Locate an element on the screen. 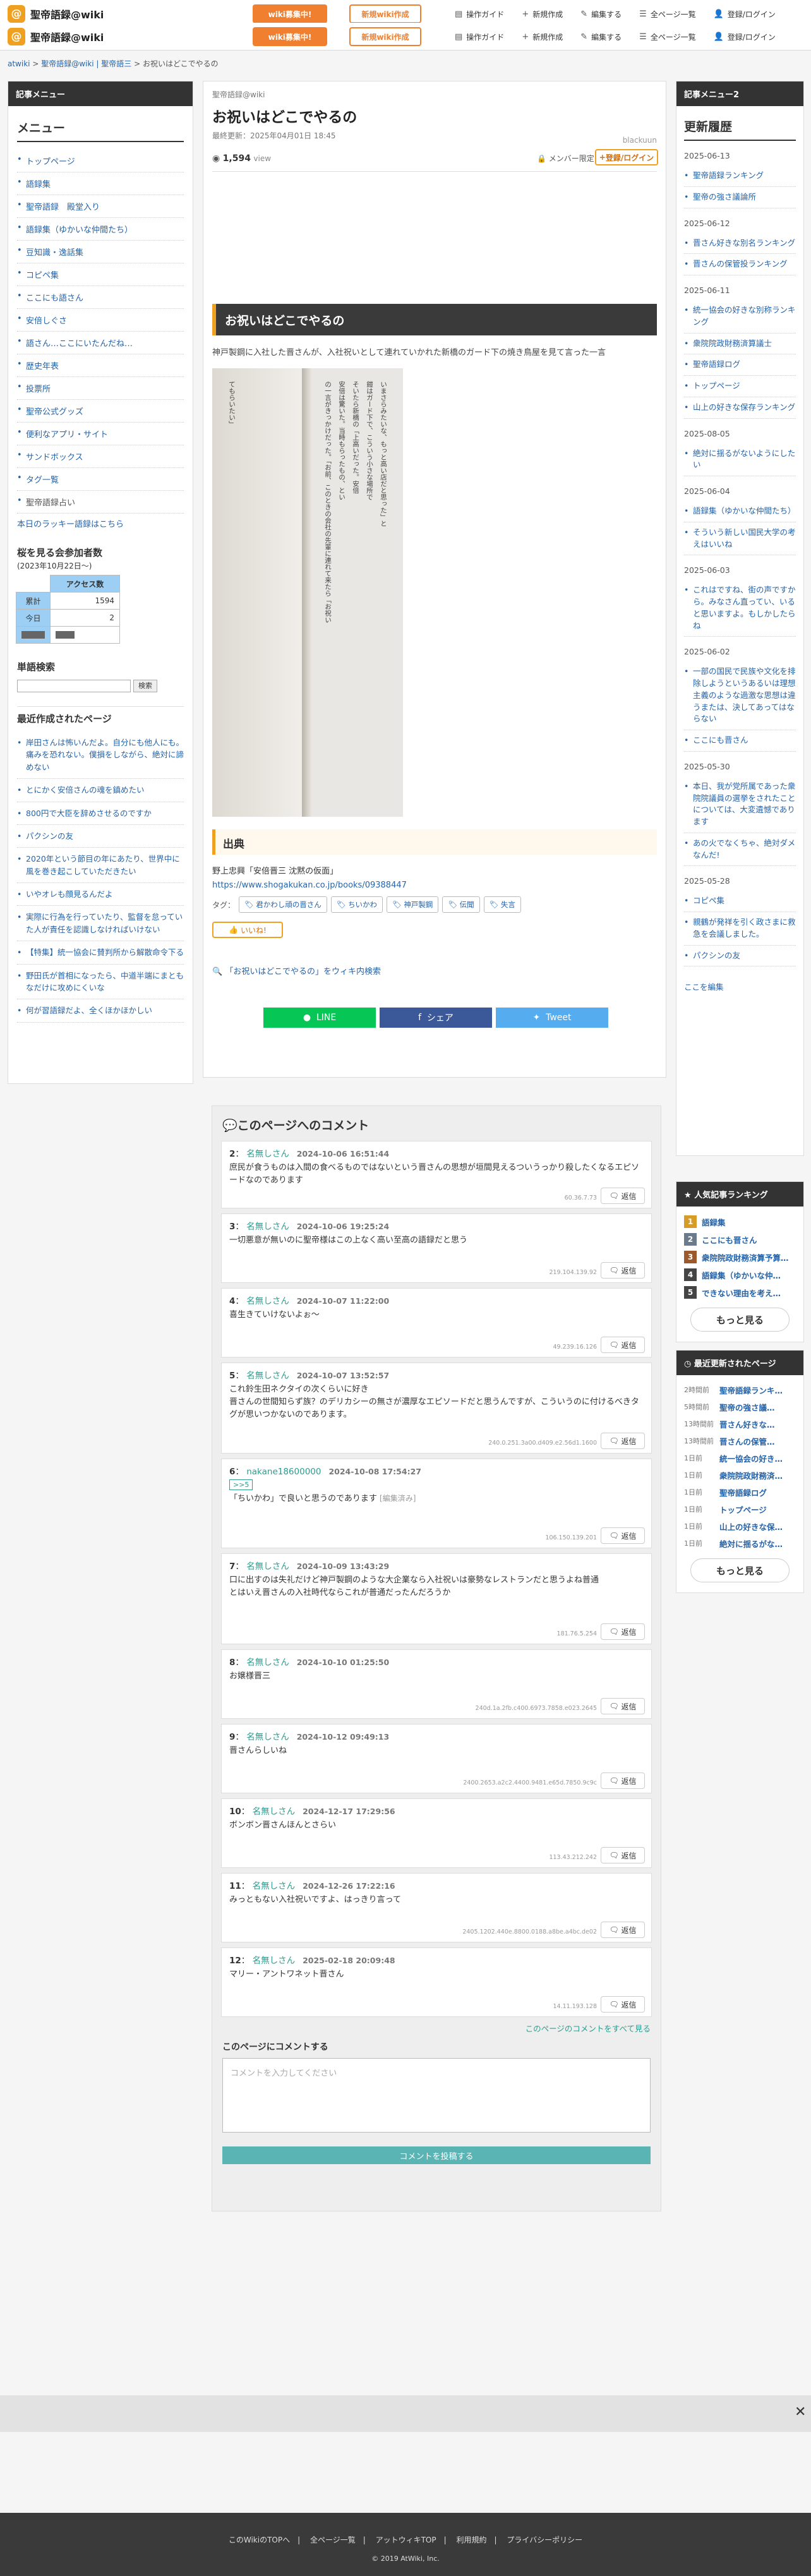 This screenshot has height=2576, width=811. menu-item: 聖帝公式グッズ is located at coordinates (100, 411).